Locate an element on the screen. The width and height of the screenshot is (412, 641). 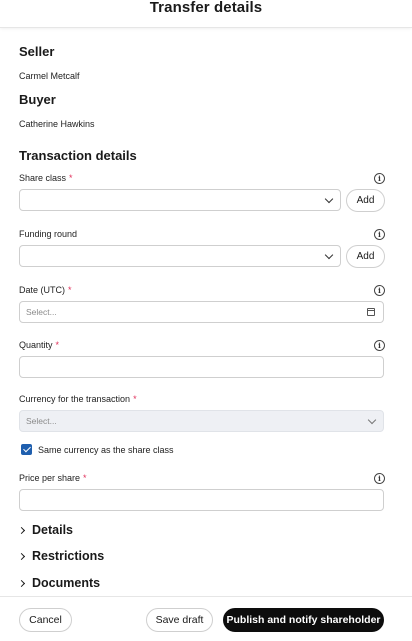
share-class-select is located at coordinates (180, 200).